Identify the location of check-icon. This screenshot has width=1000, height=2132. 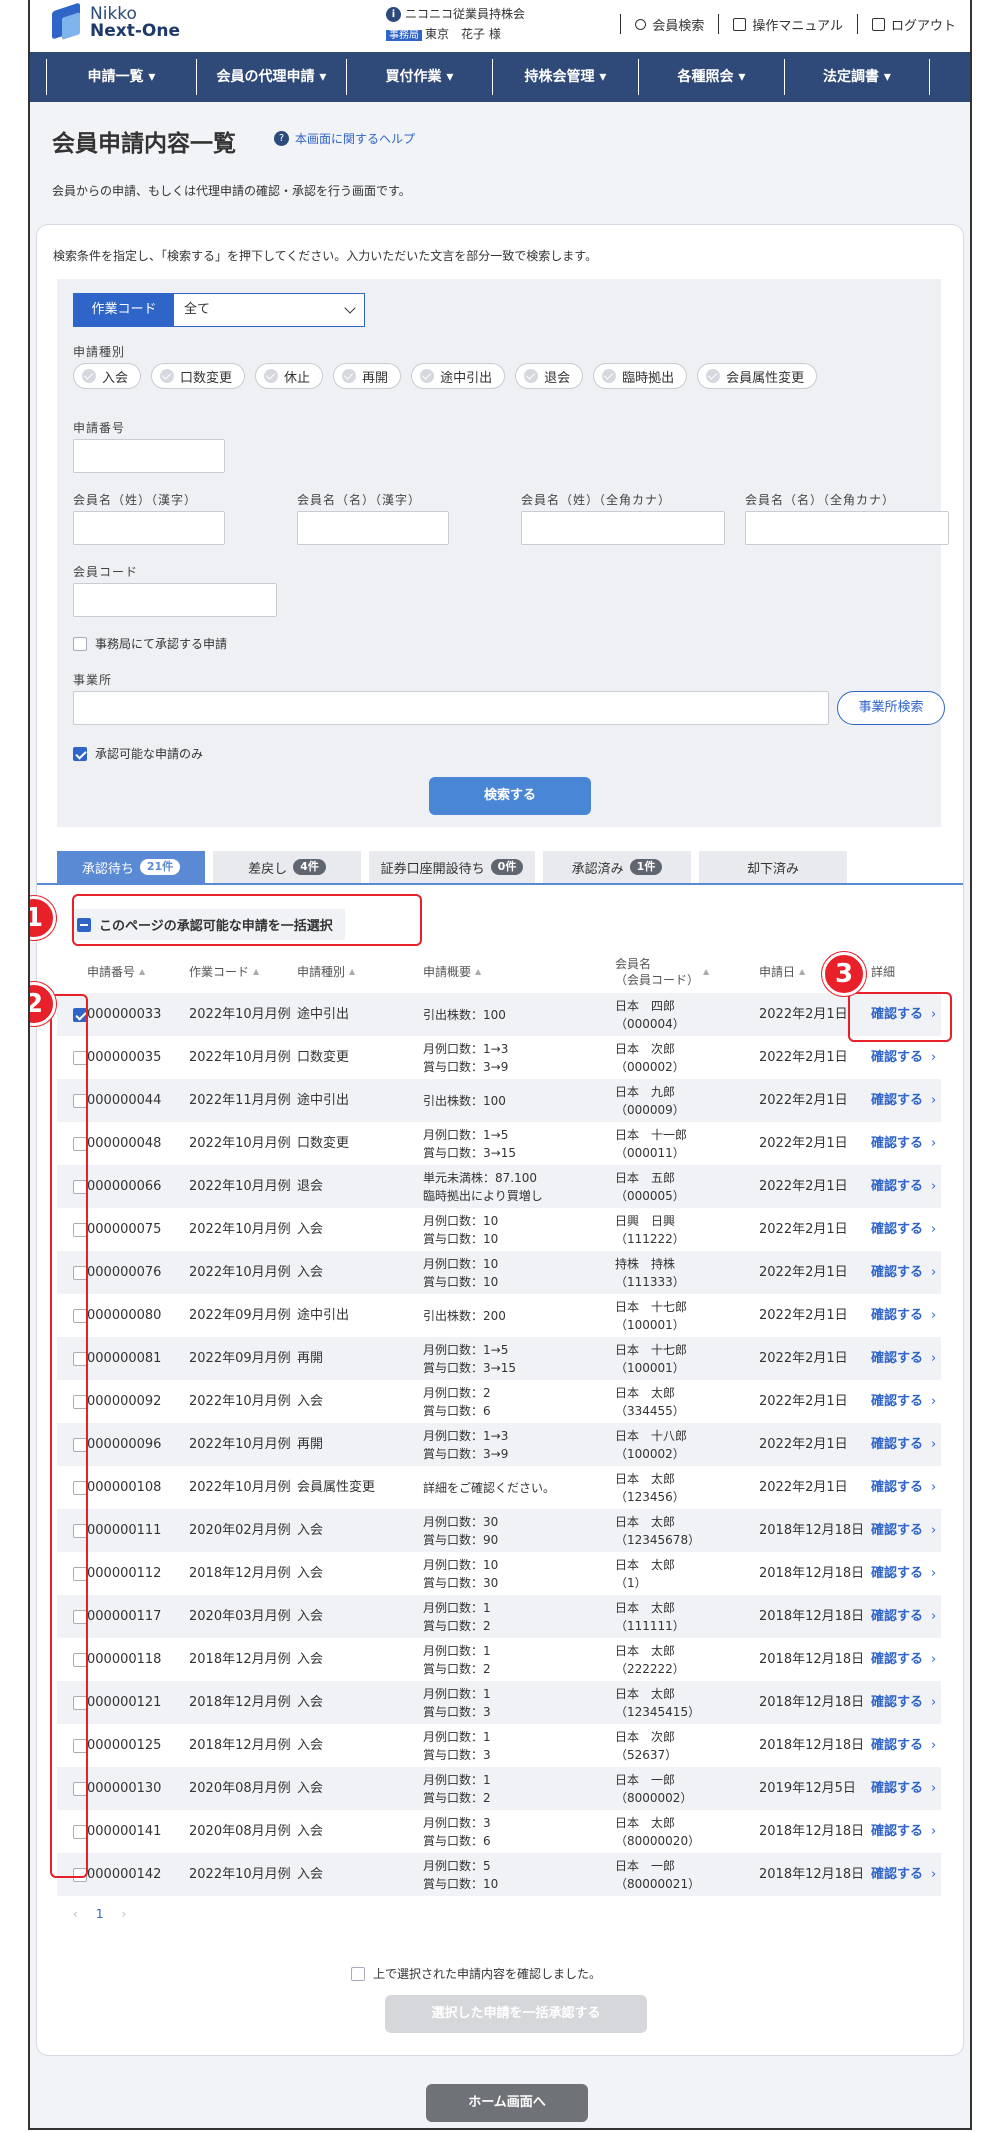
(713, 376).